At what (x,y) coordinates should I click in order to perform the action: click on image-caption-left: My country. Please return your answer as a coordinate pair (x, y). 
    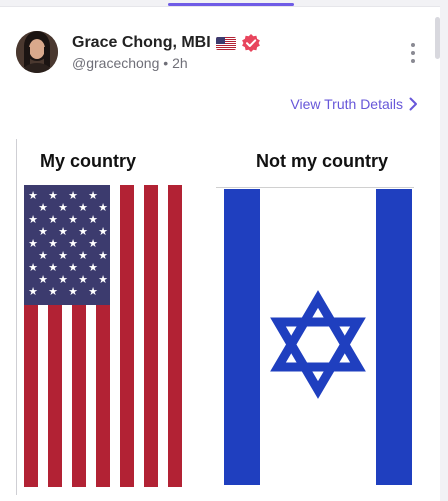
    Looking at the image, I should click on (88, 161).